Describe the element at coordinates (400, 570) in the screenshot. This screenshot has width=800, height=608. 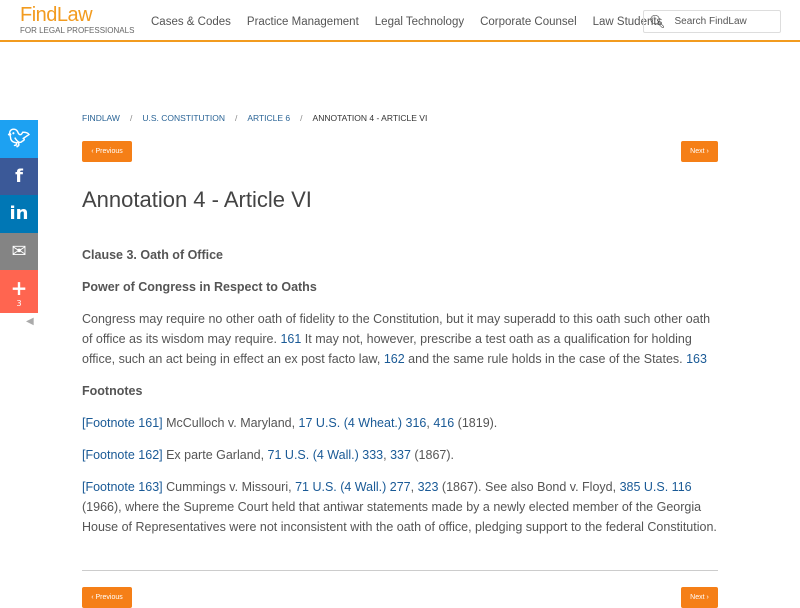
I see `divider` at that location.